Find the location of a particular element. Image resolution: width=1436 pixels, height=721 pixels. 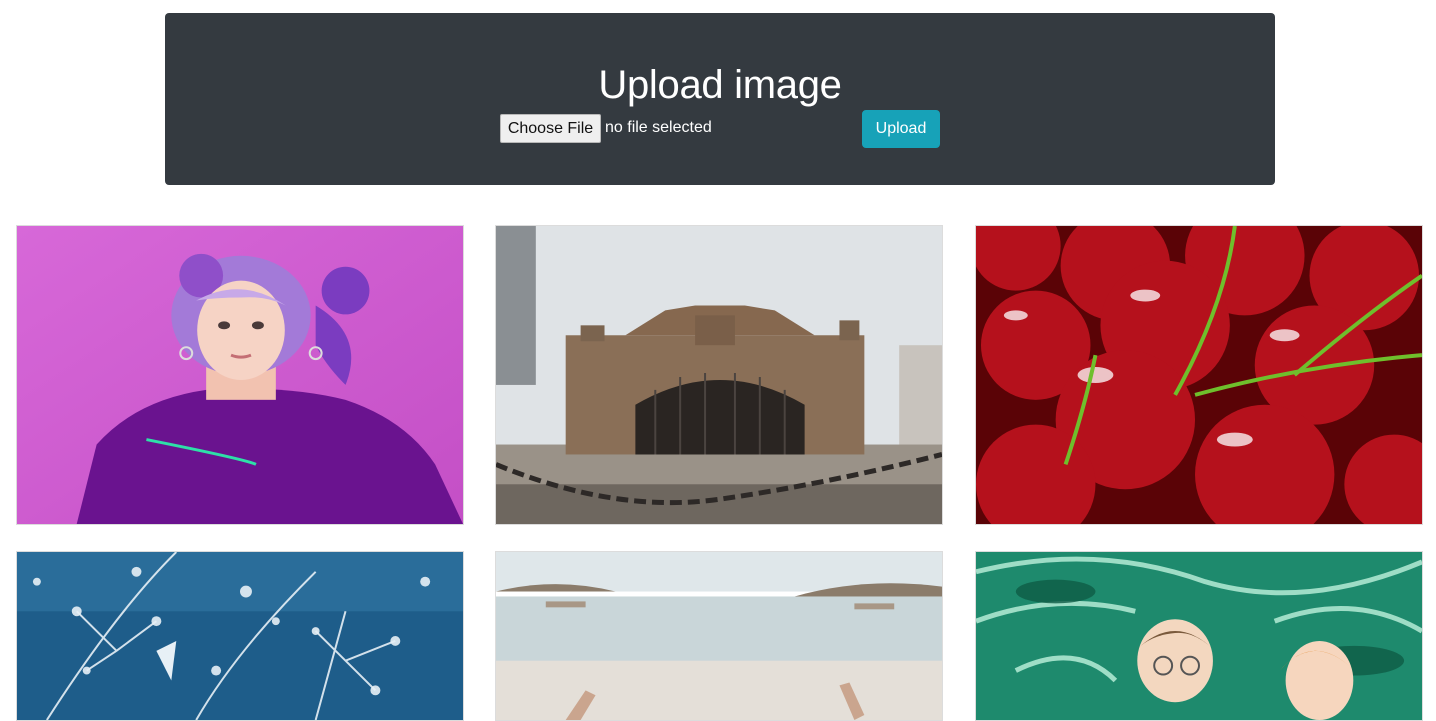

gallery-image-gate is located at coordinates (719, 375).